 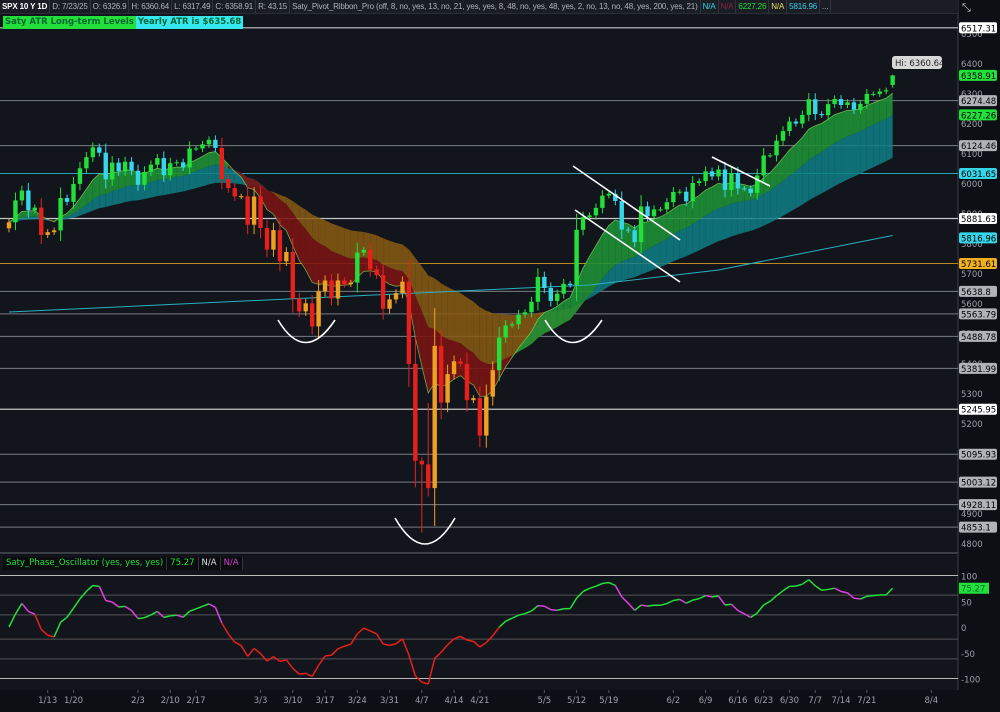 What do you see at coordinates (972, 545) in the screenshot?
I see `price-tick-label: 4800` at bounding box center [972, 545].